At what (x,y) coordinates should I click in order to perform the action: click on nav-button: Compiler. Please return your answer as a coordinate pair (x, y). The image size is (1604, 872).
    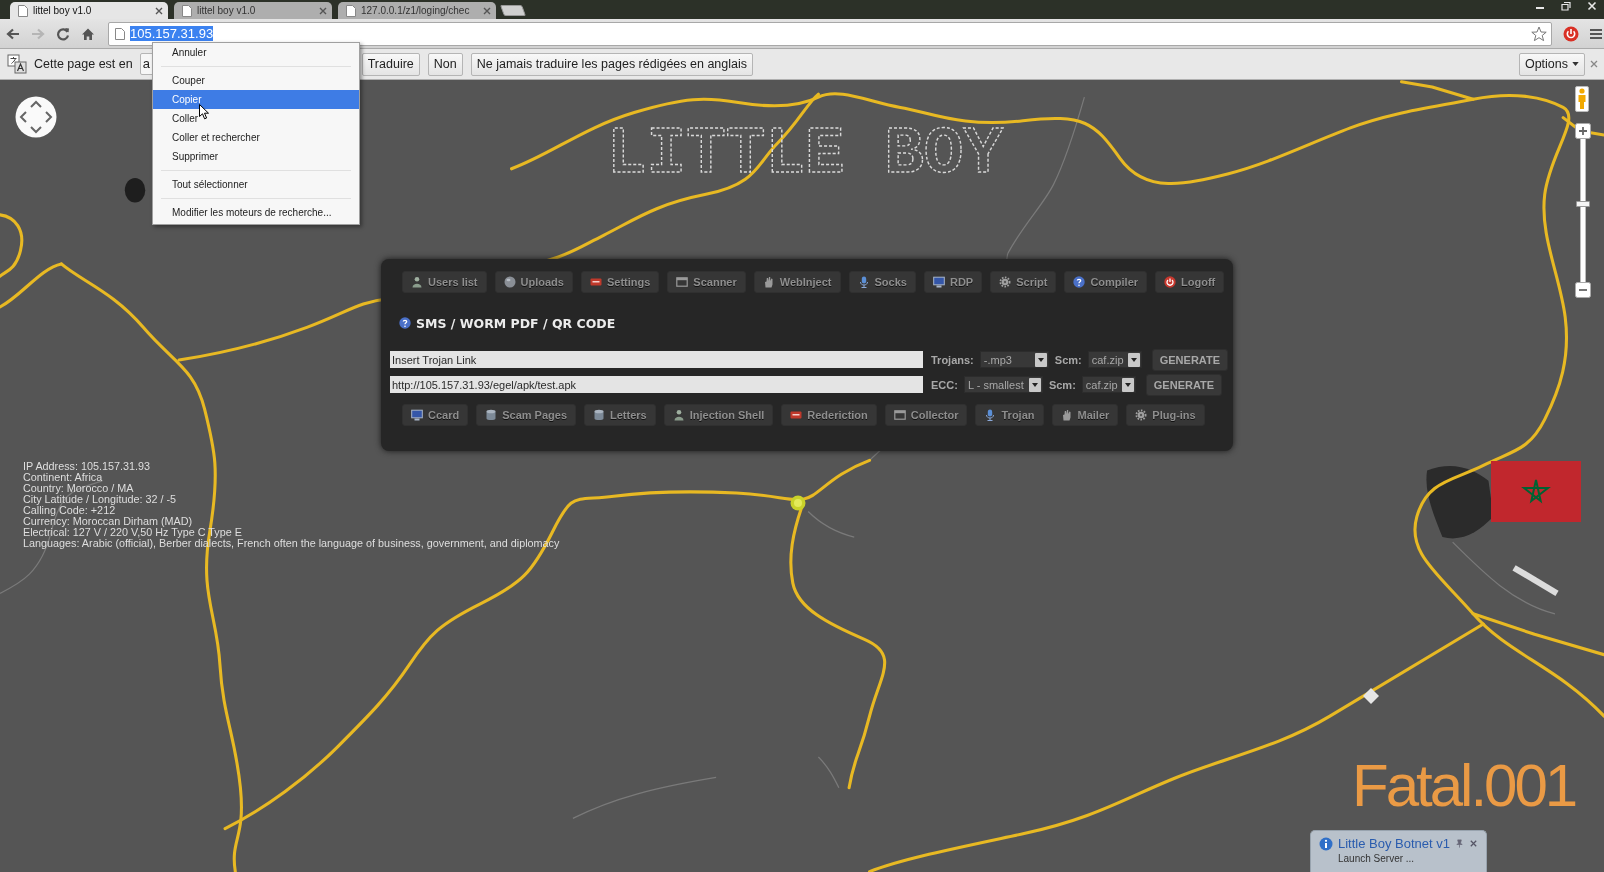
    Looking at the image, I should click on (1106, 282).